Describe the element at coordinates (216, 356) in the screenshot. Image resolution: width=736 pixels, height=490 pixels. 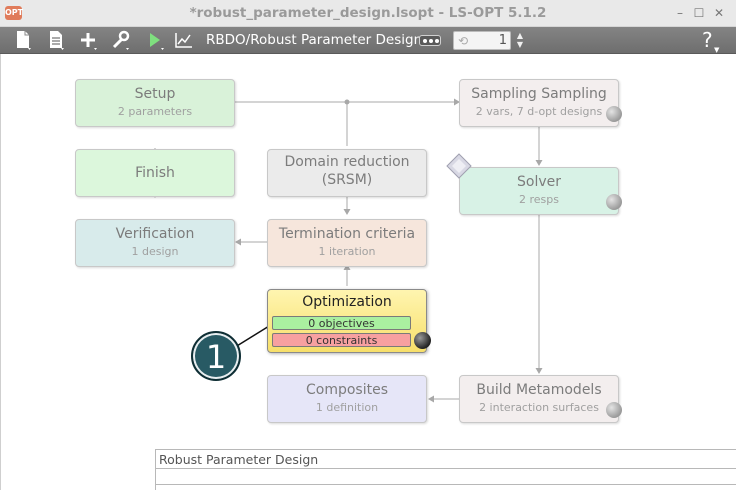
I see `callout-badge: 1` at that location.